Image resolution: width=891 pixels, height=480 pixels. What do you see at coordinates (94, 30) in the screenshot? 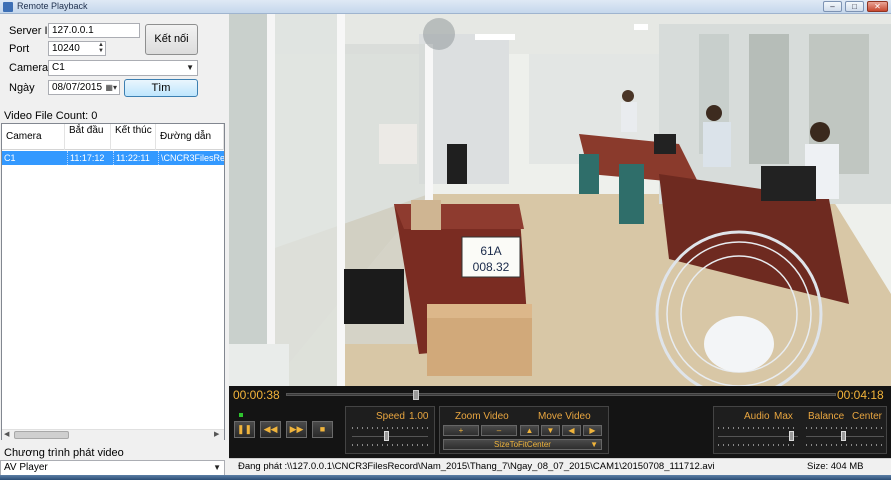
I see `server-ip-input: 127.0.0.1` at bounding box center [94, 30].